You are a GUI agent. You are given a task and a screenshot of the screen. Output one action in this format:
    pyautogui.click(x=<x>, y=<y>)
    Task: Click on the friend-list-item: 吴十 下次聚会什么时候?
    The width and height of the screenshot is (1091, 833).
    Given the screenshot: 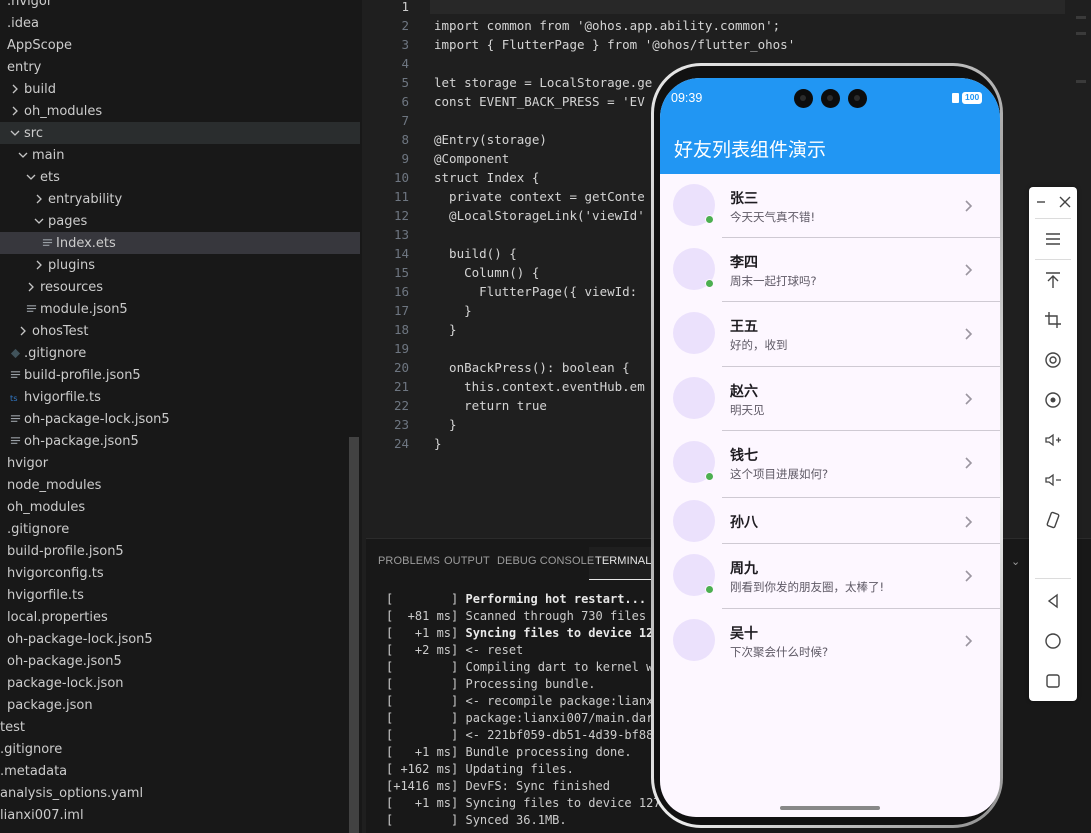 What is the action you would take?
    pyautogui.click(x=830, y=641)
    